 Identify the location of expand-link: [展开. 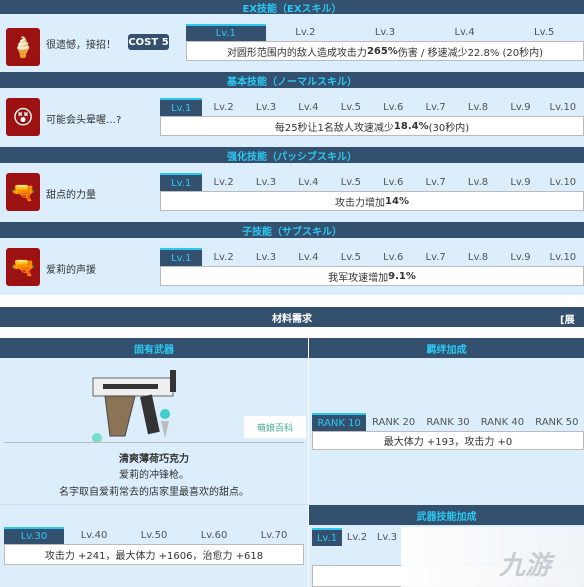
(572, 326).